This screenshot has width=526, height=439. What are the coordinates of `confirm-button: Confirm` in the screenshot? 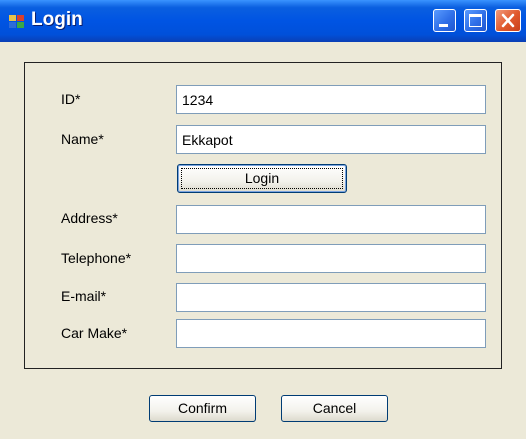 It's located at (202, 408).